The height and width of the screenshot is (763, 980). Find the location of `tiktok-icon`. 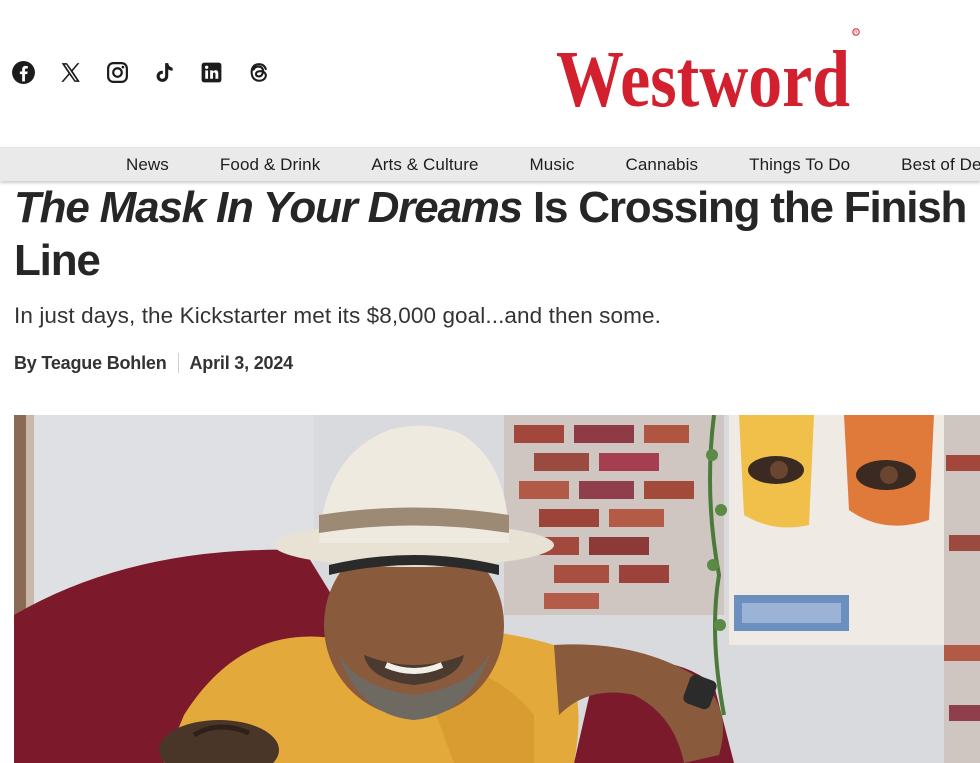

tiktok-icon is located at coordinates (164, 72).